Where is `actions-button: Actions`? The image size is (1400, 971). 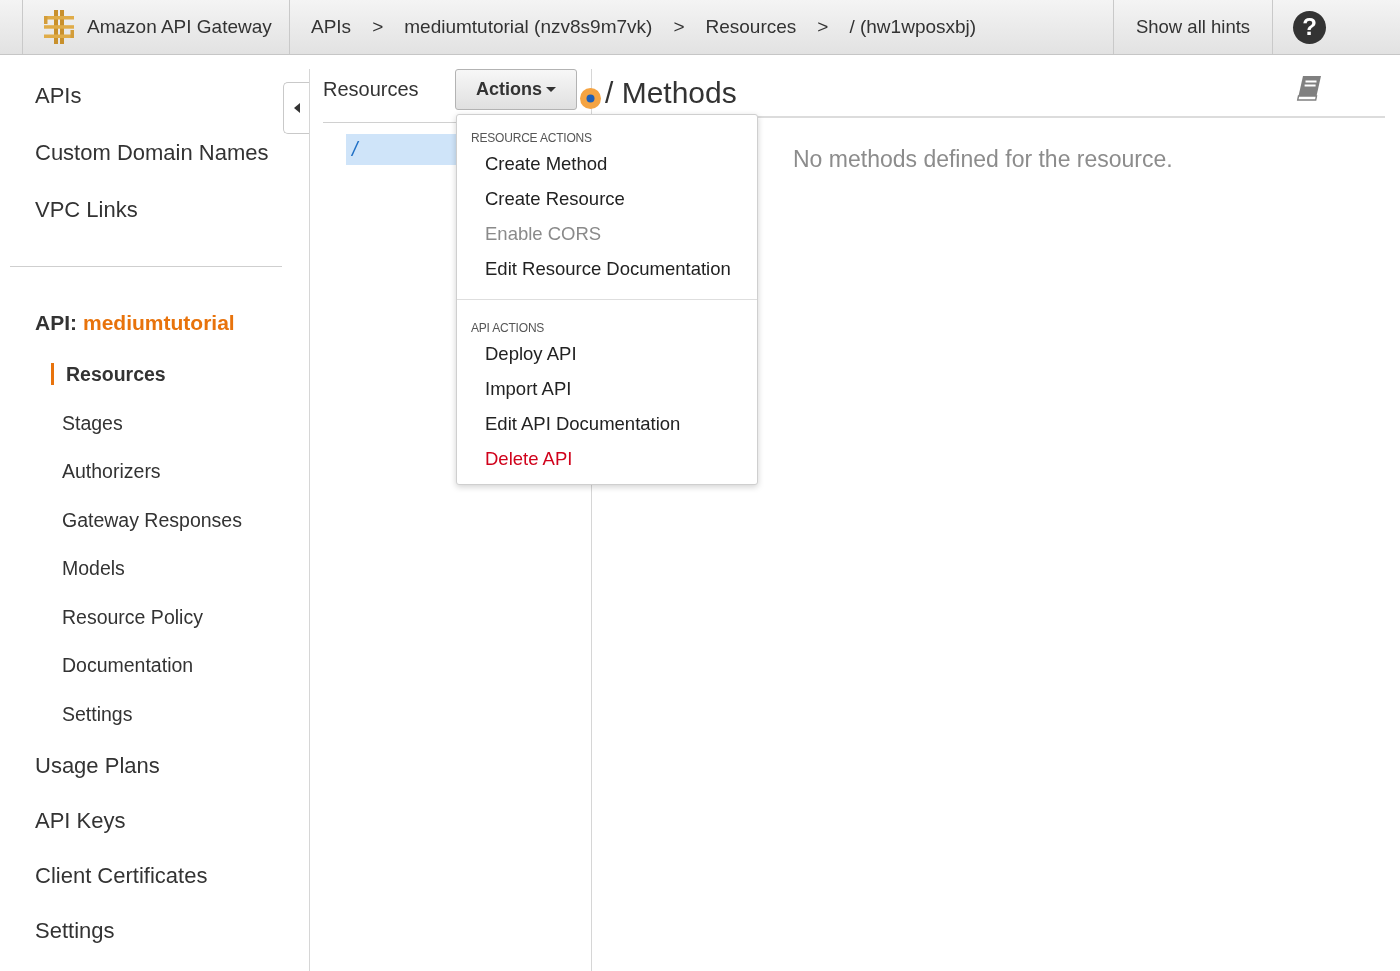
actions-button: Actions is located at coordinates (516, 89).